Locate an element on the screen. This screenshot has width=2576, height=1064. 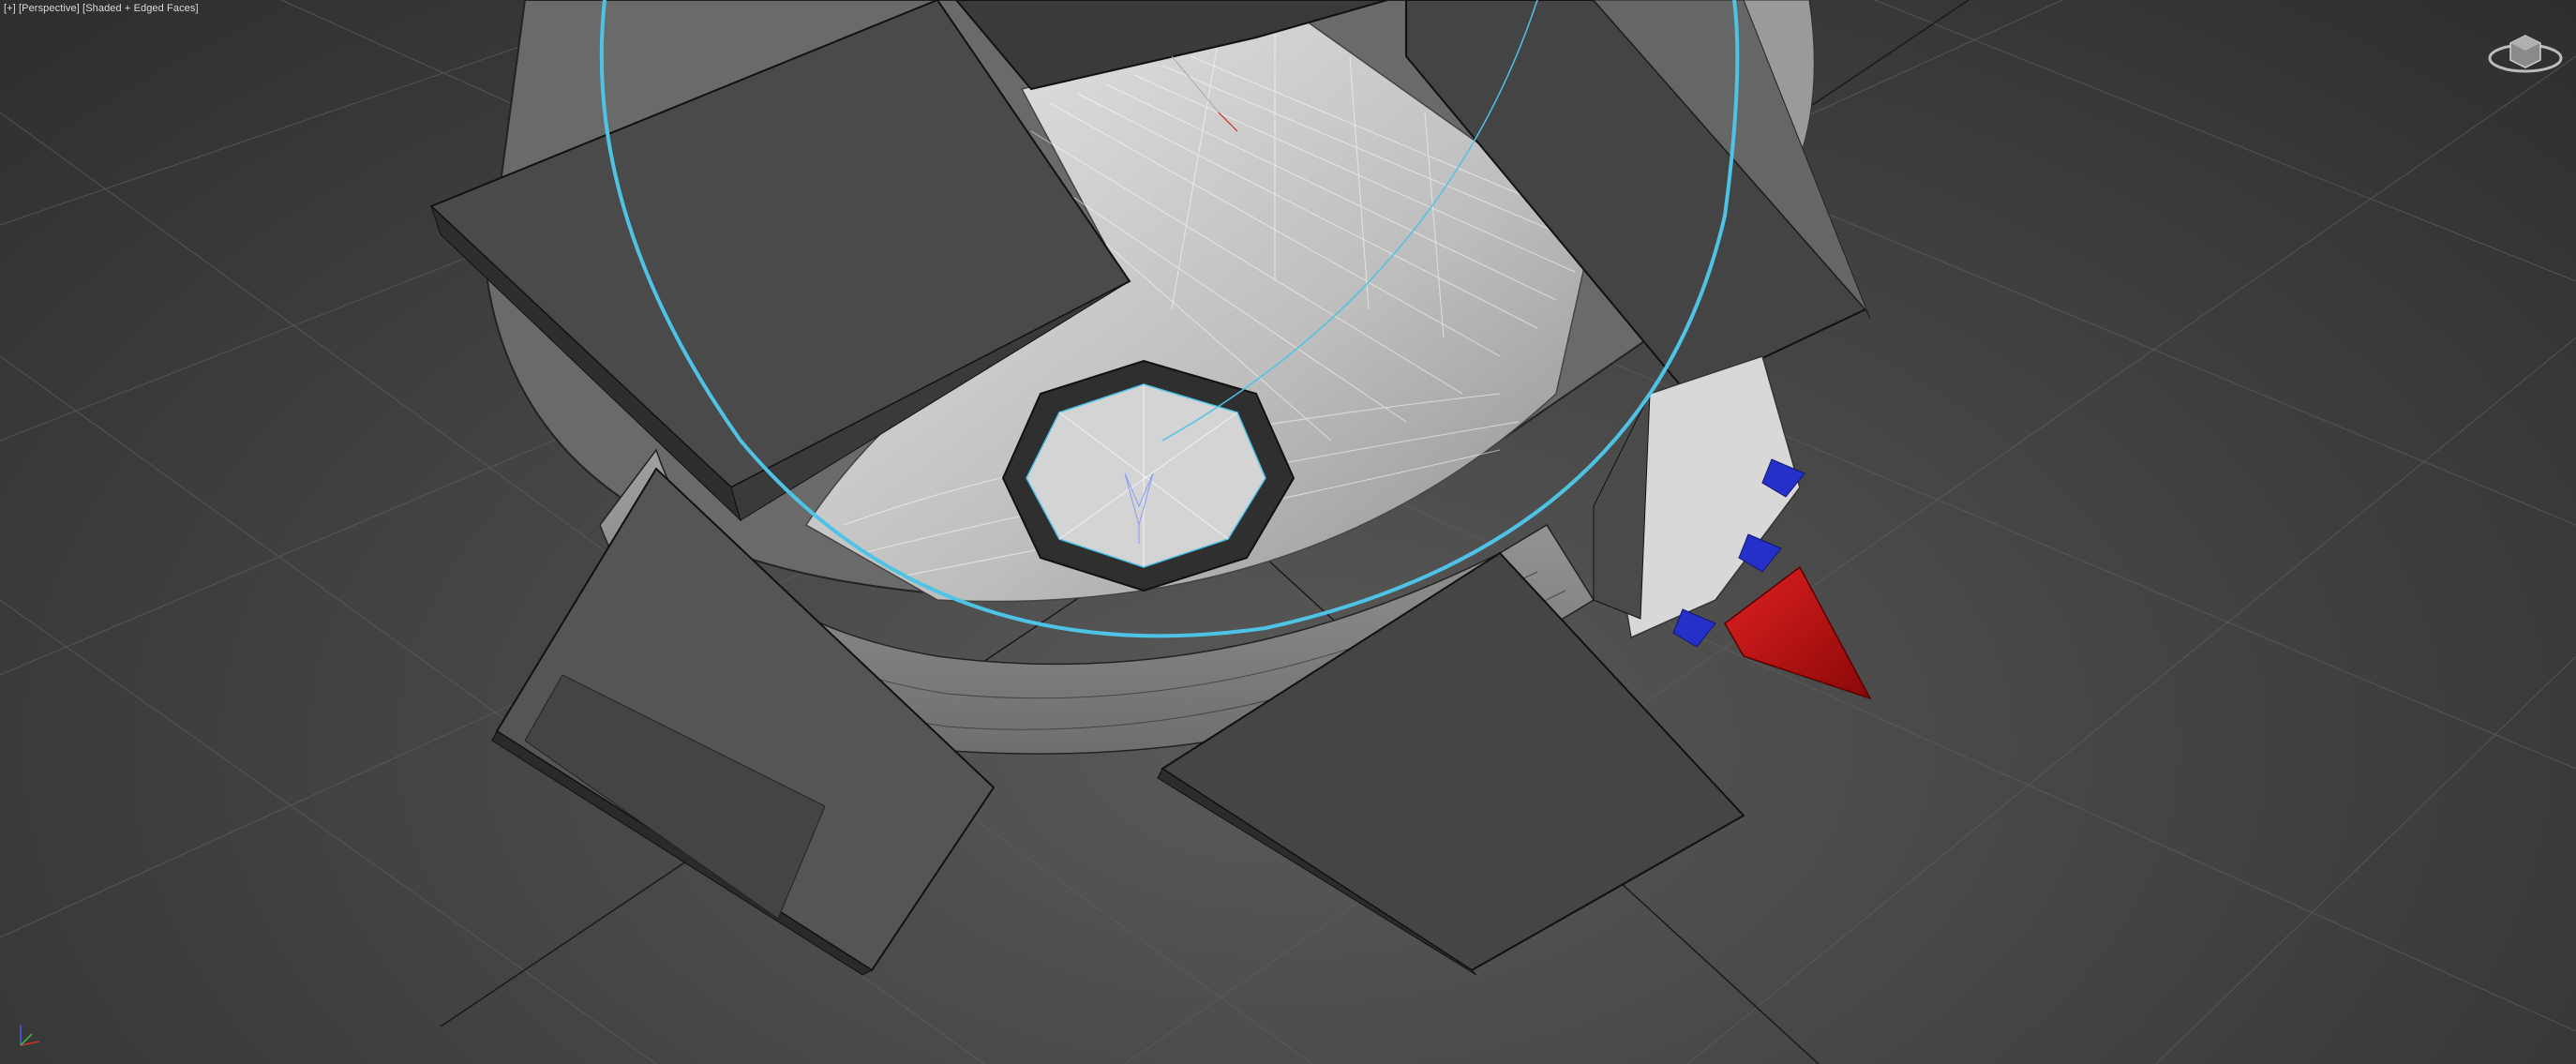
viewport-label: [+] [Perspective] [Shaded + Edged Faces] is located at coordinates (102, 8).